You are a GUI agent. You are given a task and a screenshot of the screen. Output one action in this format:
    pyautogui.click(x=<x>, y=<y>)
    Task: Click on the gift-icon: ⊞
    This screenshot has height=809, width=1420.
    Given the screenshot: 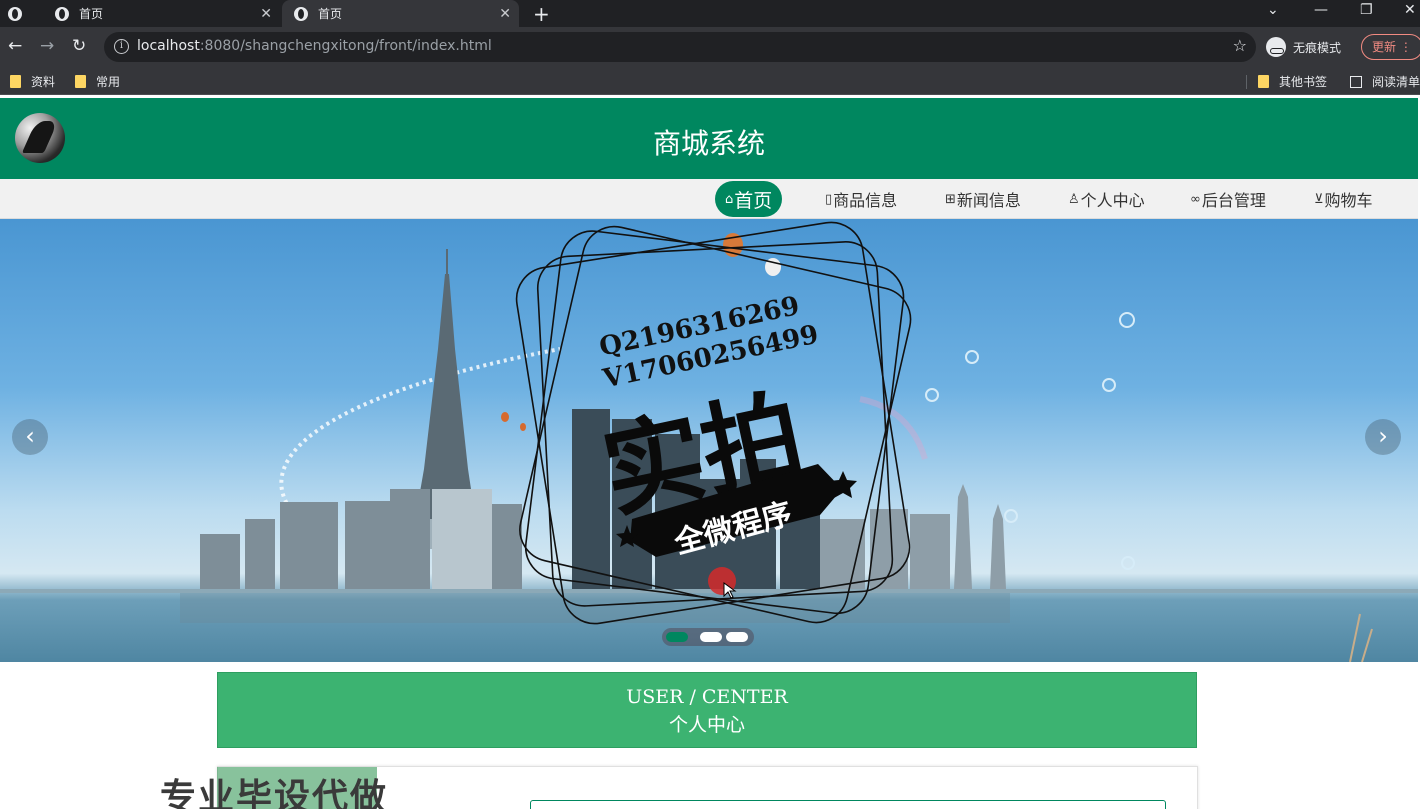 What is the action you would take?
    pyautogui.click(x=950, y=199)
    